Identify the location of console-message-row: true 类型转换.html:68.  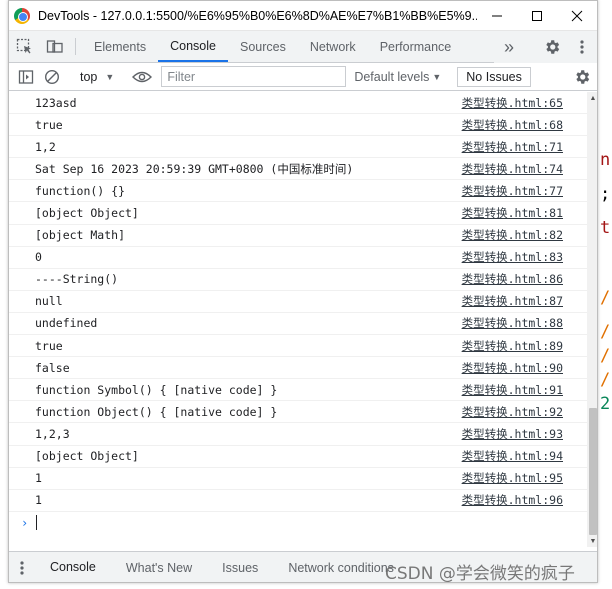
(303, 125).